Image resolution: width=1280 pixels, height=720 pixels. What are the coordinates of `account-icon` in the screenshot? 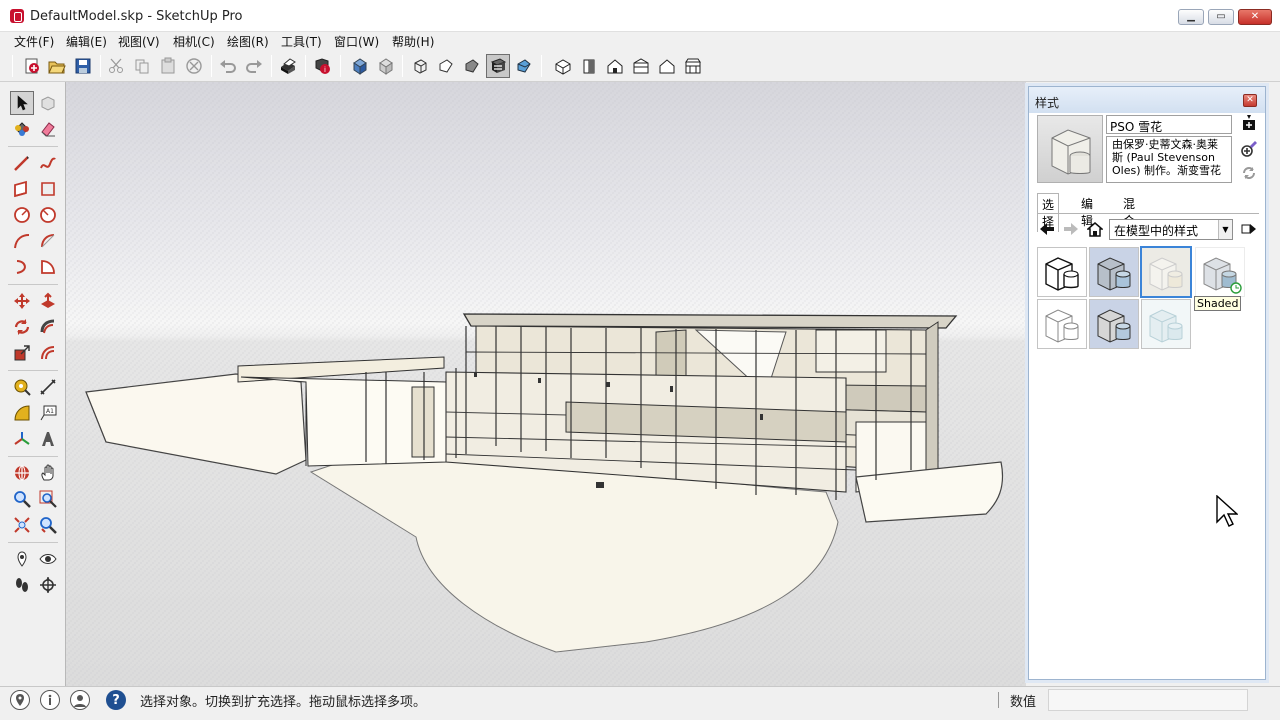 It's located at (80, 700).